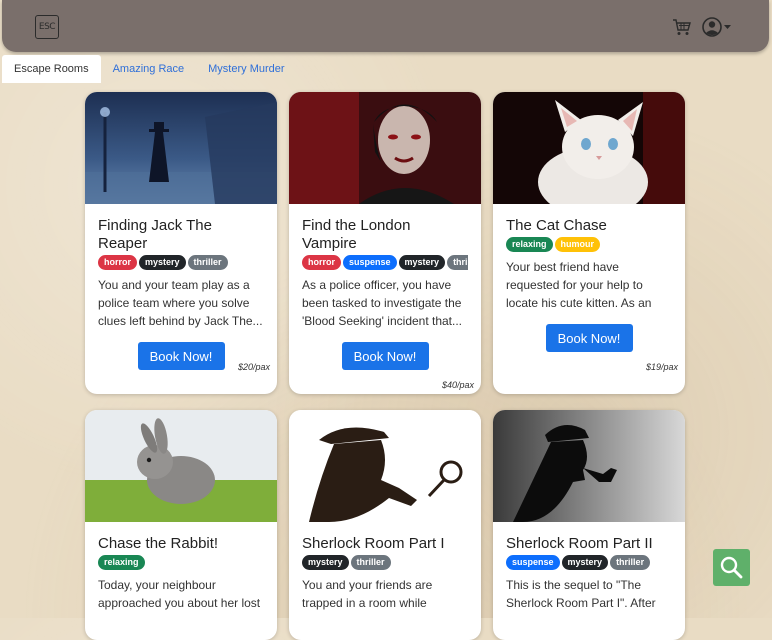 The height and width of the screenshot is (640, 772). I want to click on tag-list: horror suspense mystery thriller, so click(385, 262).